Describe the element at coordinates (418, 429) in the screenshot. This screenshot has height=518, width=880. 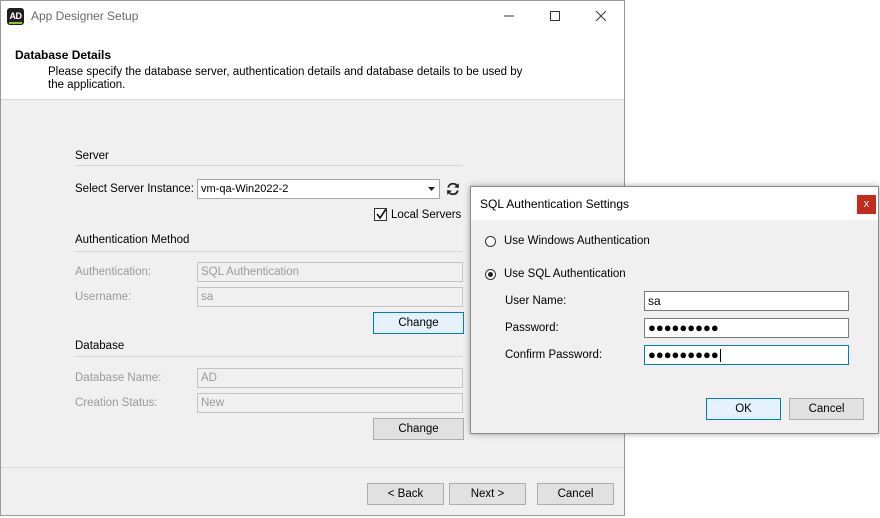
I see `change-database-button: Change` at that location.